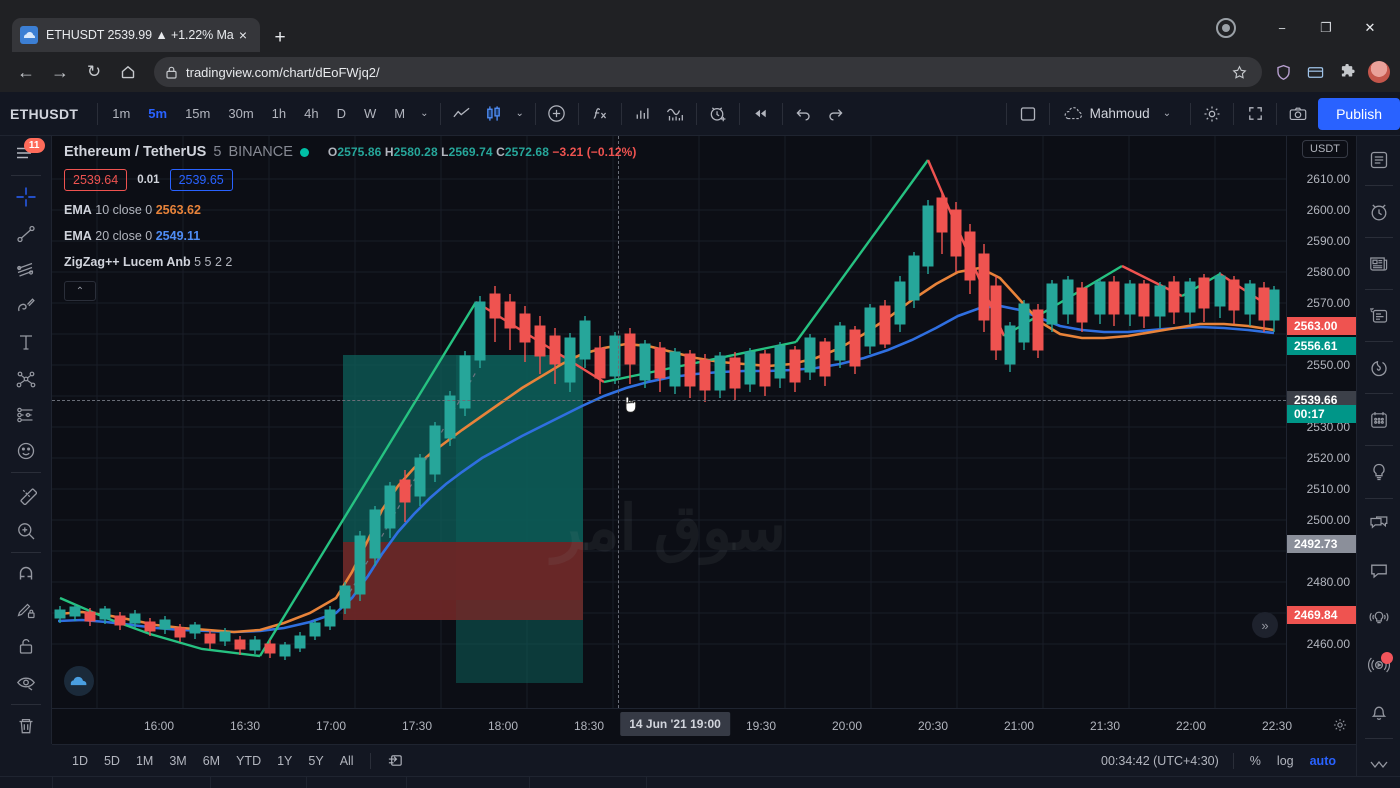 The image size is (1400, 788). What do you see at coordinates (80, 761) in the screenshot?
I see `range-1d: 1D` at bounding box center [80, 761].